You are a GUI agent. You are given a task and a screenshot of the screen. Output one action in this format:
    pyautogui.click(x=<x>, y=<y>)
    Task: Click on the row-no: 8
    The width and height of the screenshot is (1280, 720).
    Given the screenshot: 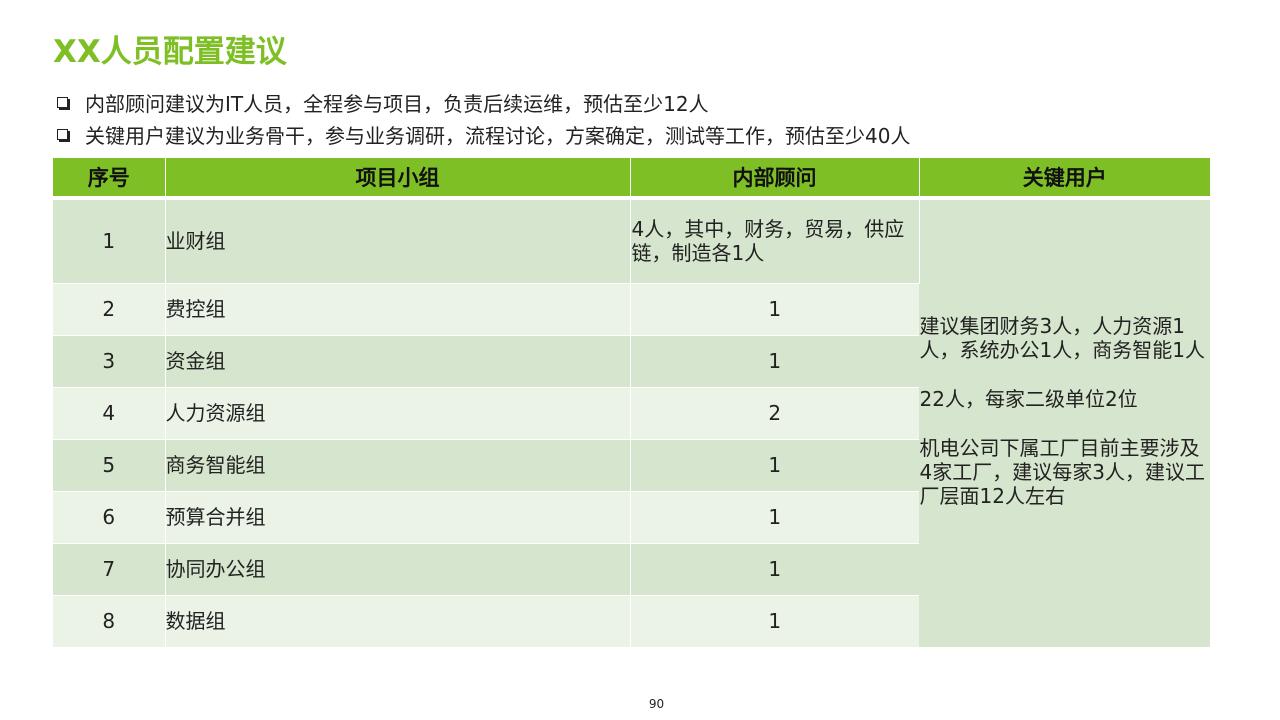 What is the action you would take?
    pyautogui.click(x=109, y=621)
    